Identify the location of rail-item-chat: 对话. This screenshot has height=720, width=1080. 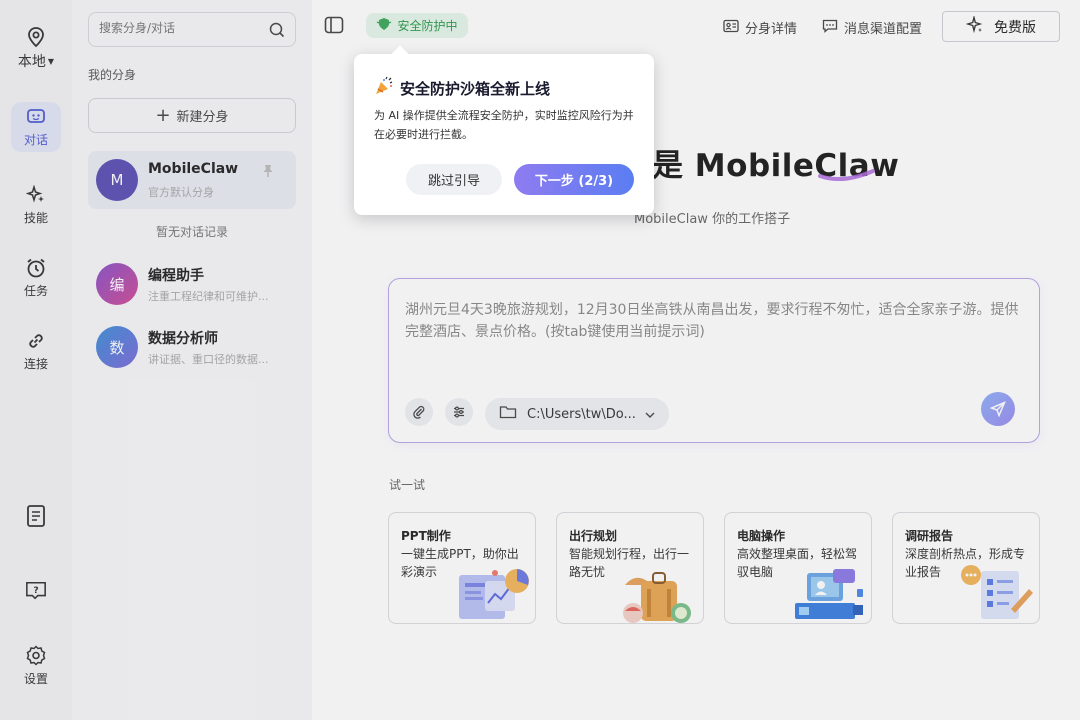
(36, 127).